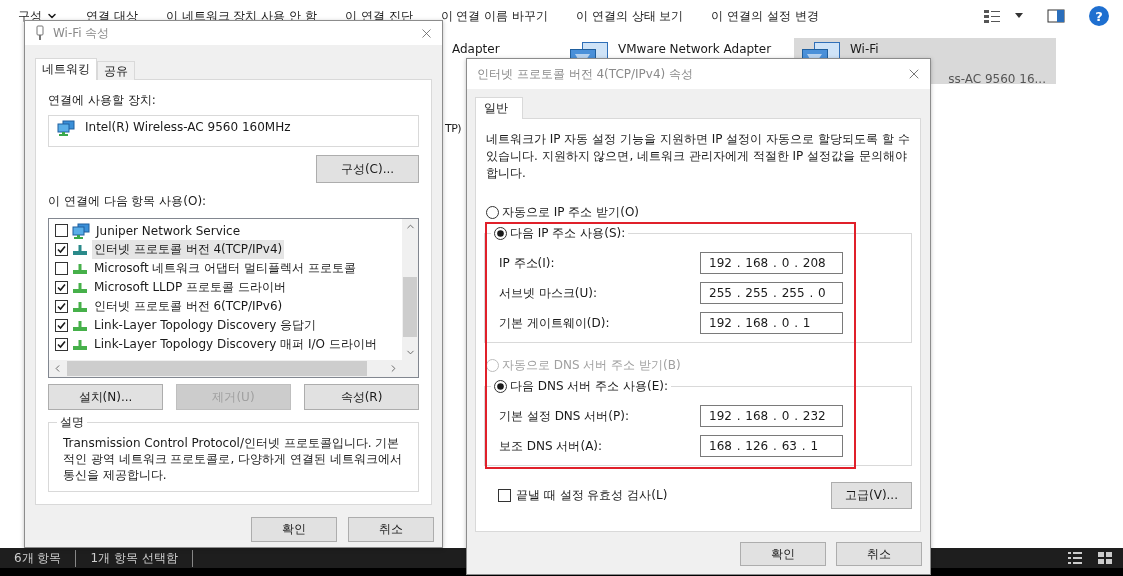 The image size is (1123, 576). What do you see at coordinates (228, 287) in the screenshot?
I see `list-item: Microsoft LLDP 프로토콜 드라이버` at bounding box center [228, 287].